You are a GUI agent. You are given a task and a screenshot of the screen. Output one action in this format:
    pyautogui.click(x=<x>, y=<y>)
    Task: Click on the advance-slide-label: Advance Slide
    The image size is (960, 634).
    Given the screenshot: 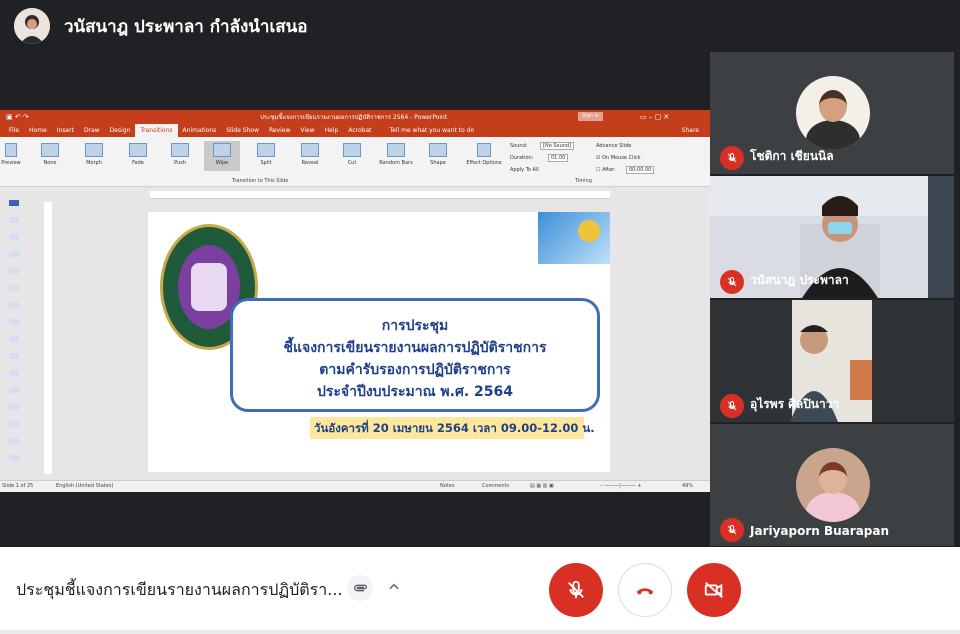 What is the action you would take?
    pyautogui.click(x=614, y=146)
    